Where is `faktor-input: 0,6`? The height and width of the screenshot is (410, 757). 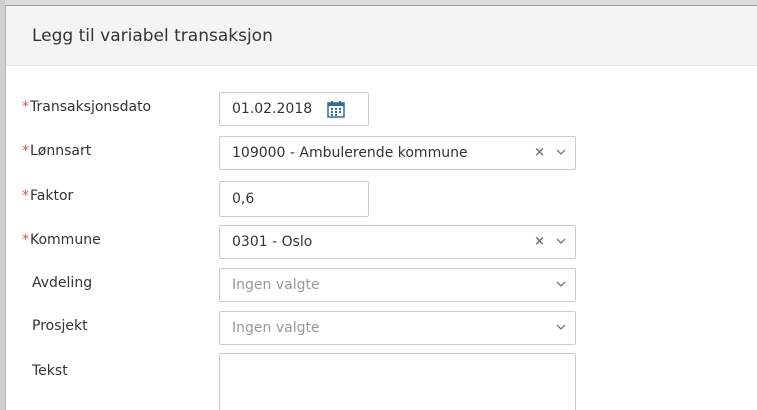
faktor-input: 0,6 is located at coordinates (294, 199).